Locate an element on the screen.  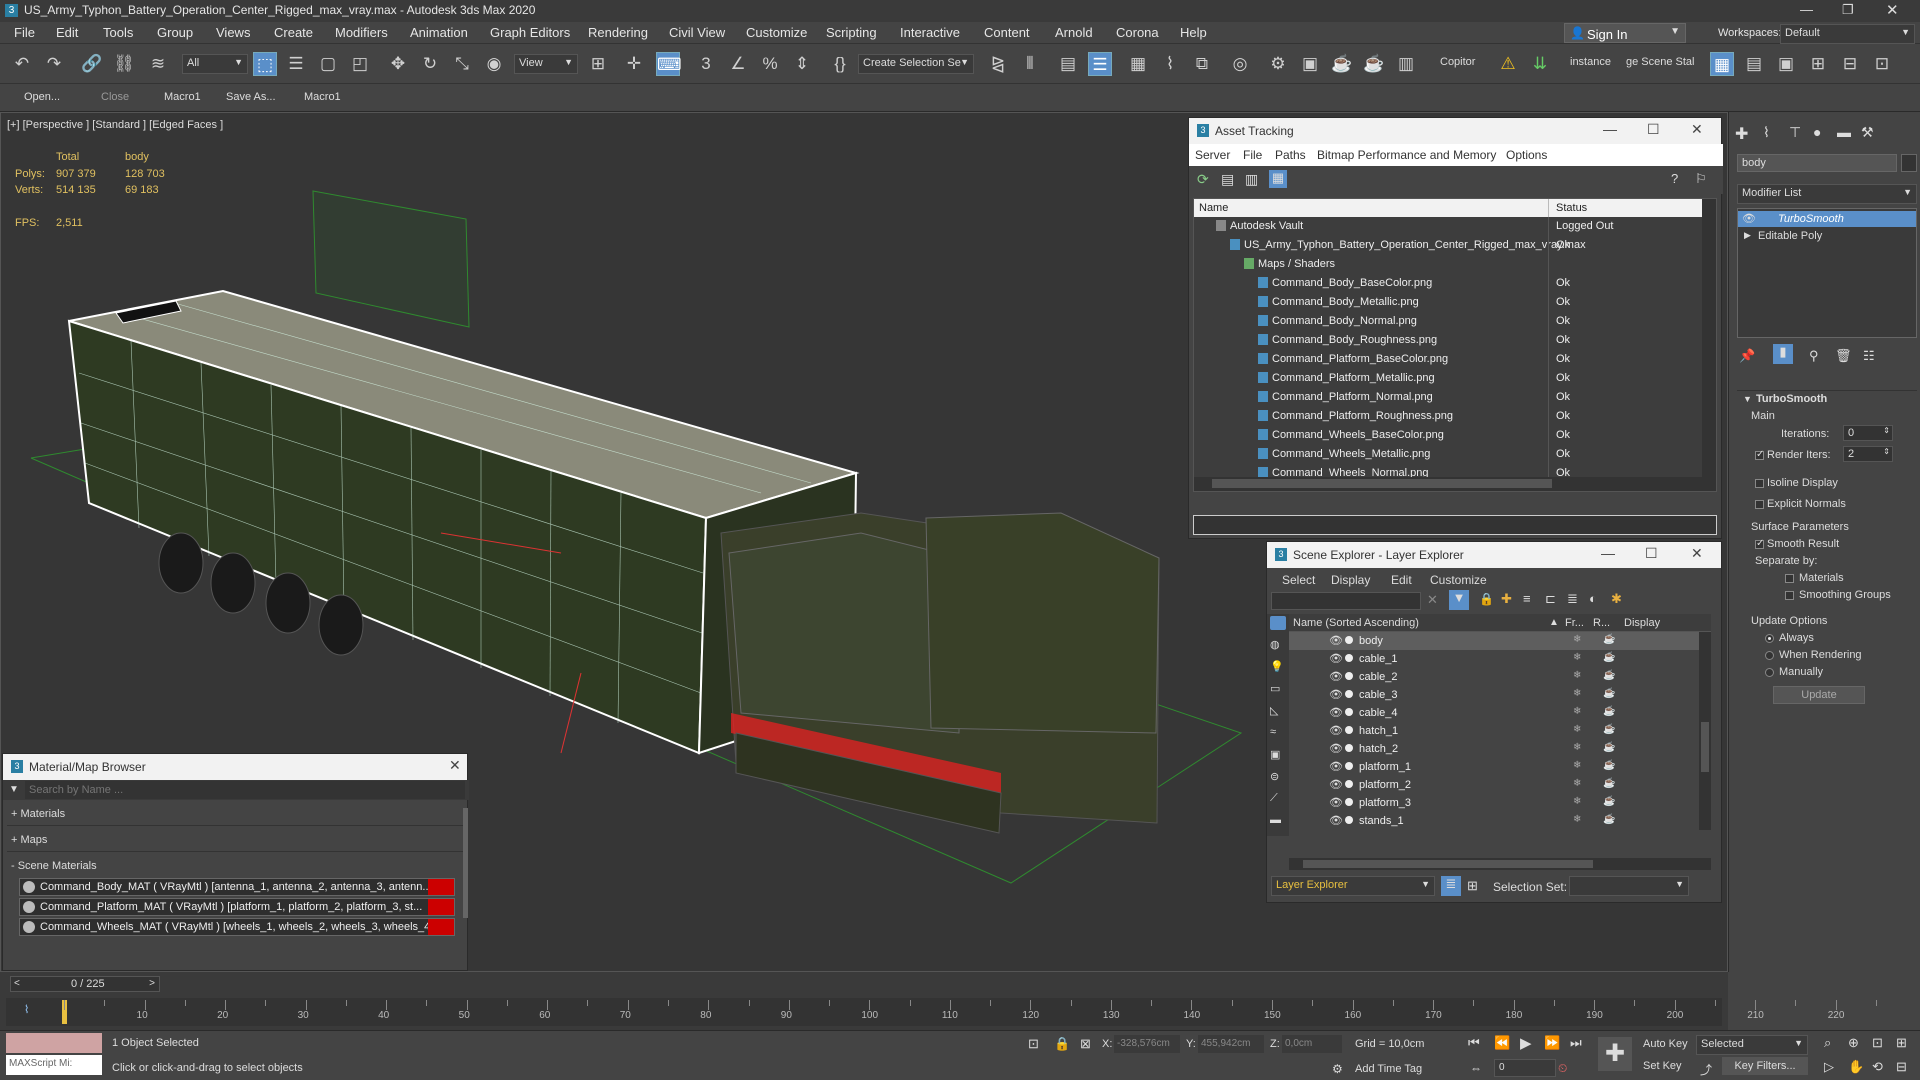
asset-row: Command_Platform_BaseColor.png Ok is located at coordinates (1448, 359).